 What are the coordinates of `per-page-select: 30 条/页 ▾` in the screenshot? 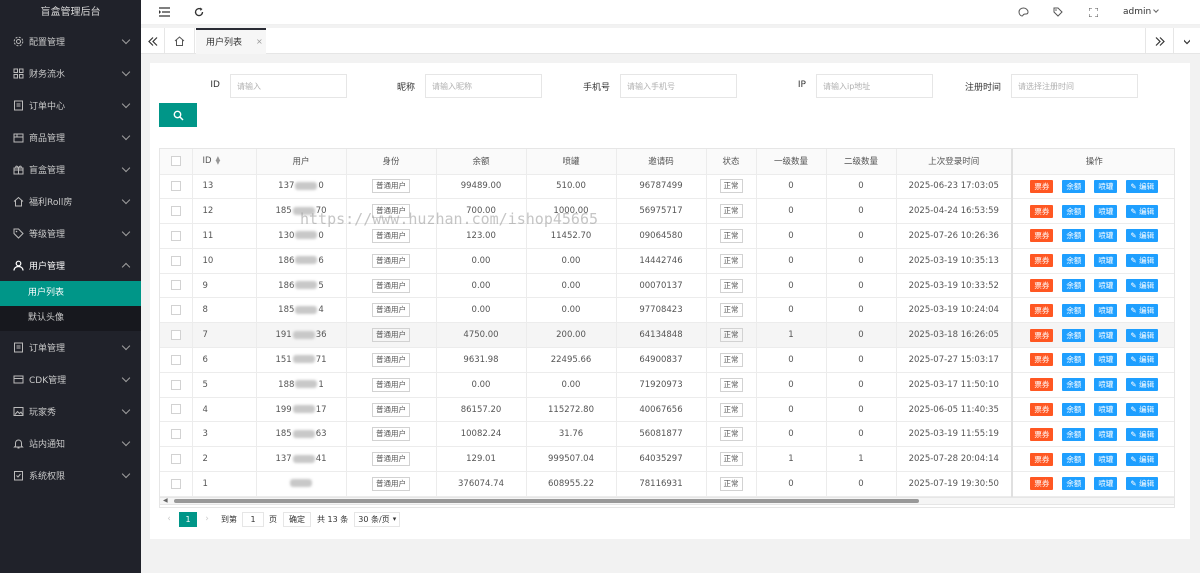 It's located at (377, 519).